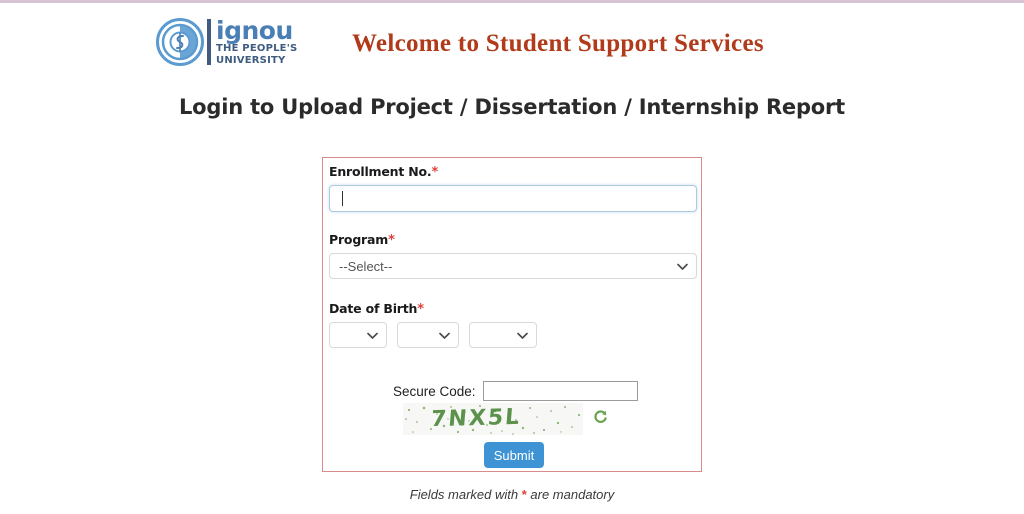  Describe the element at coordinates (373, 308) in the screenshot. I see `dob-label-text: Date of Birth` at that location.